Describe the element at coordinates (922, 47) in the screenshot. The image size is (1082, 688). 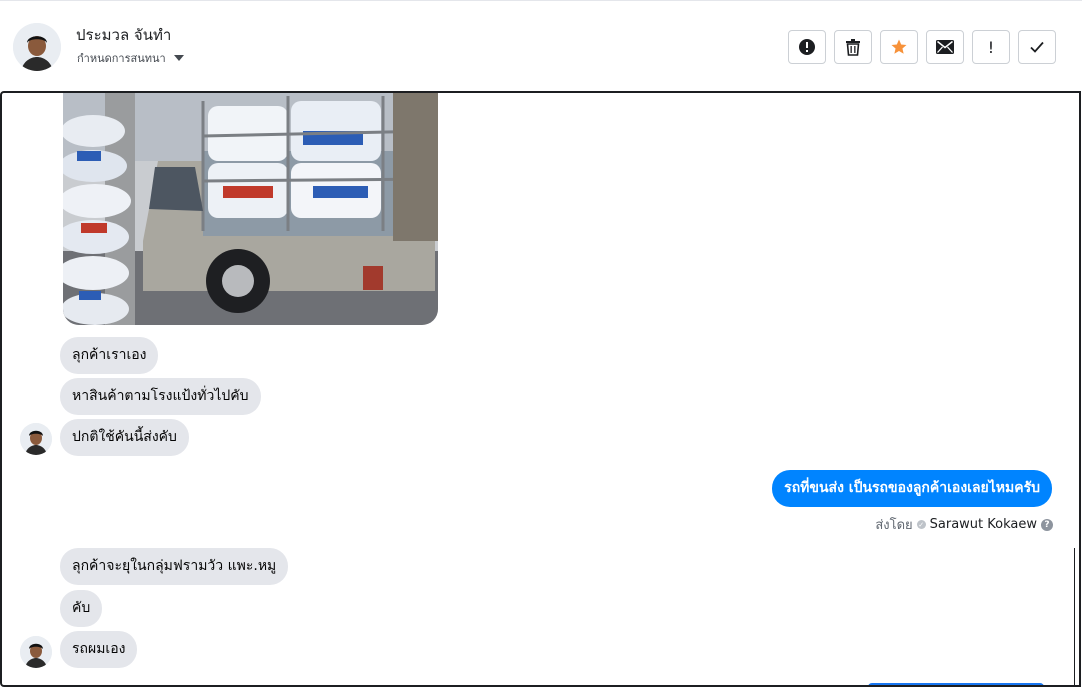
I see `header-actions: !` at that location.